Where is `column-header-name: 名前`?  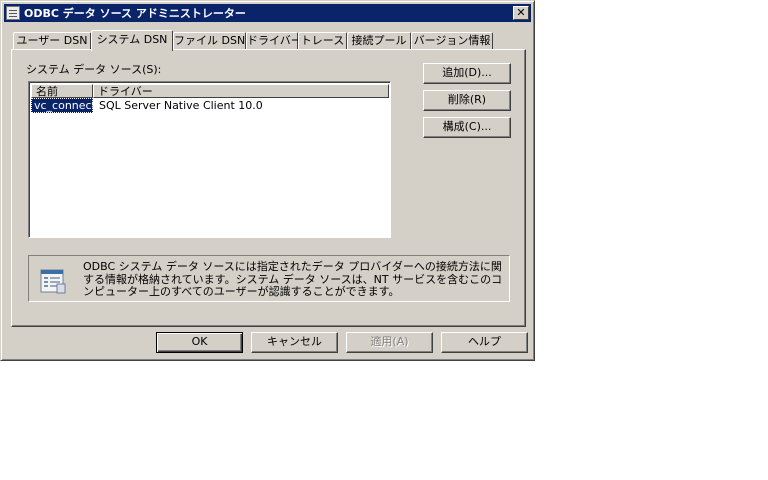
column-header-name: 名前 is located at coordinates (62, 91).